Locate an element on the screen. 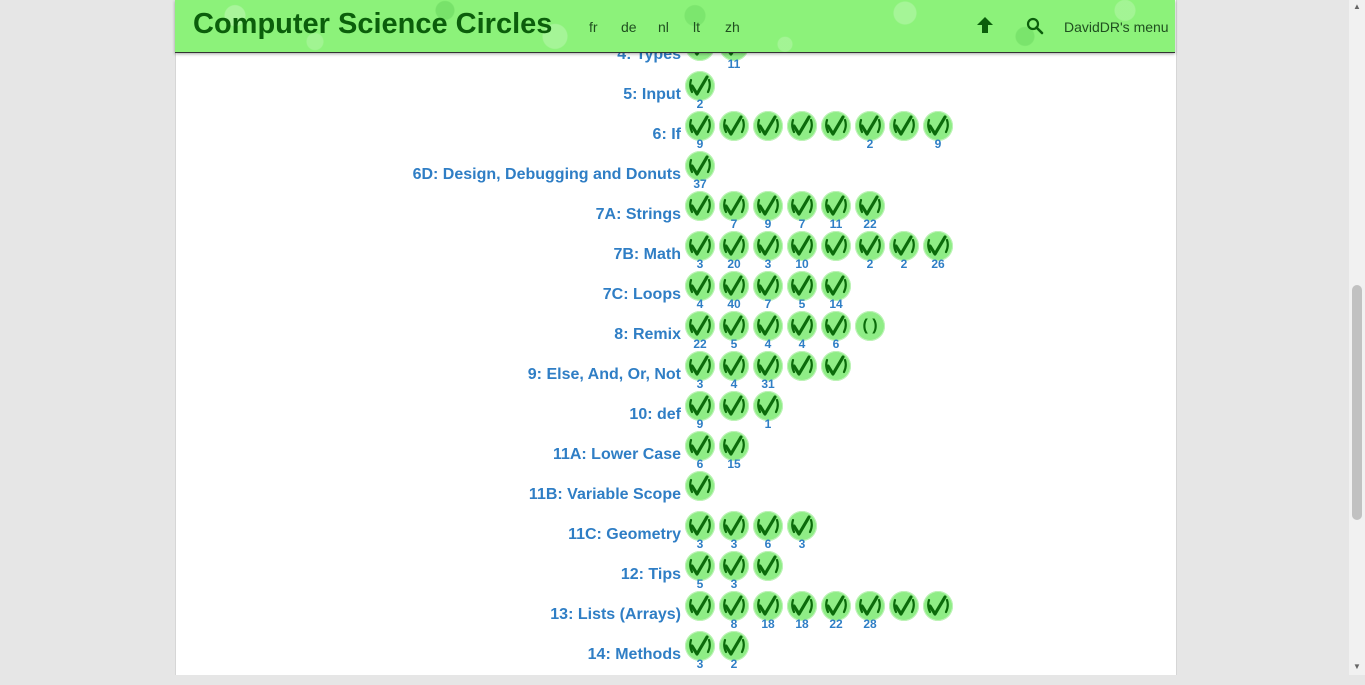 This screenshot has height=685, width=1365. submission-count: 22 is located at coordinates (870, 224).